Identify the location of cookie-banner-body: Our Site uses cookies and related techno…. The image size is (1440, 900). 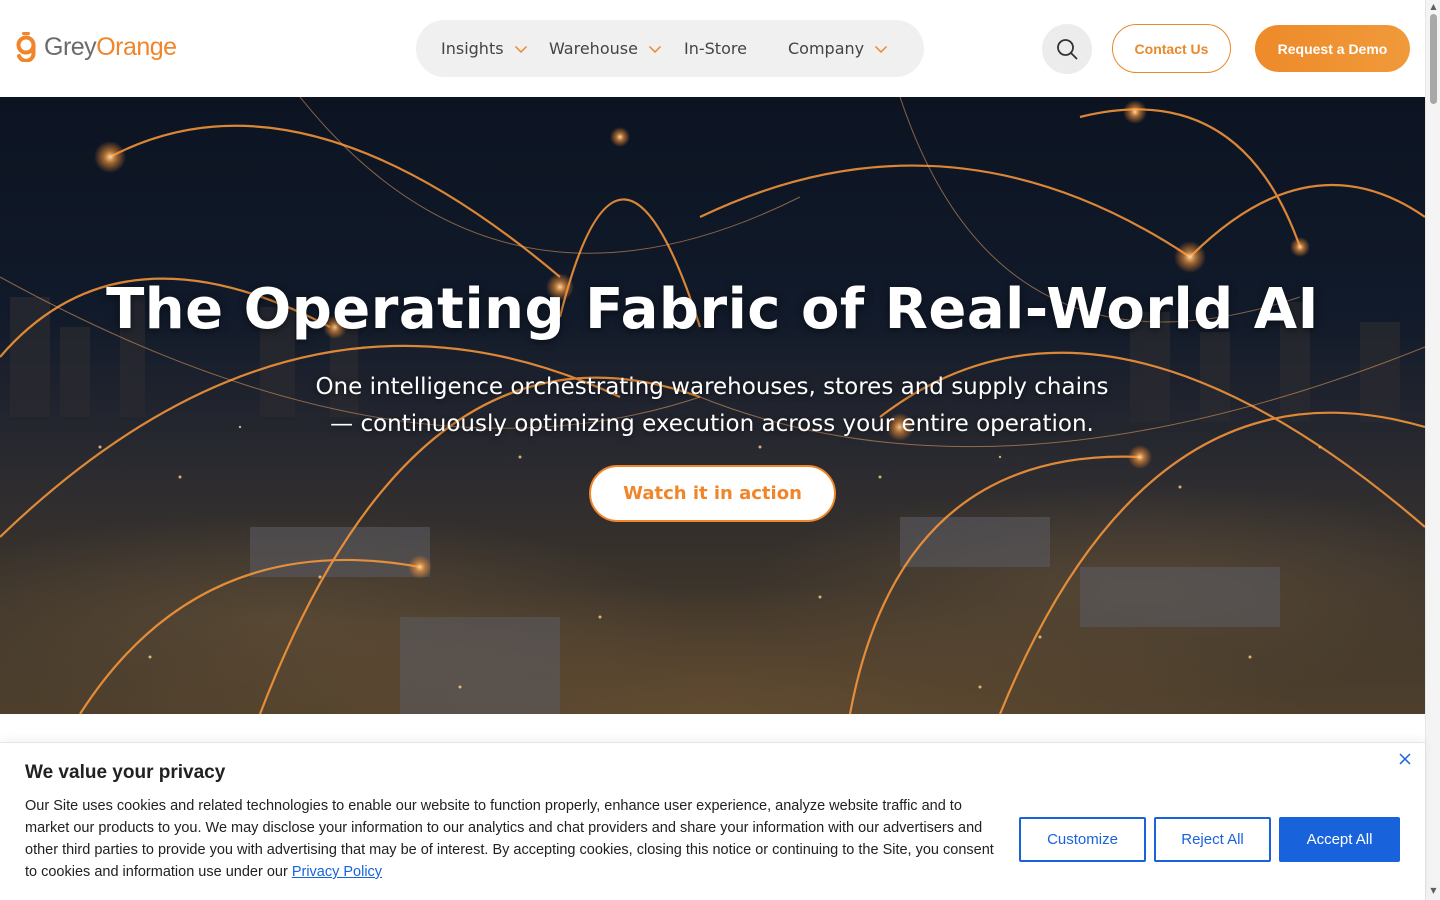
(512, 839).